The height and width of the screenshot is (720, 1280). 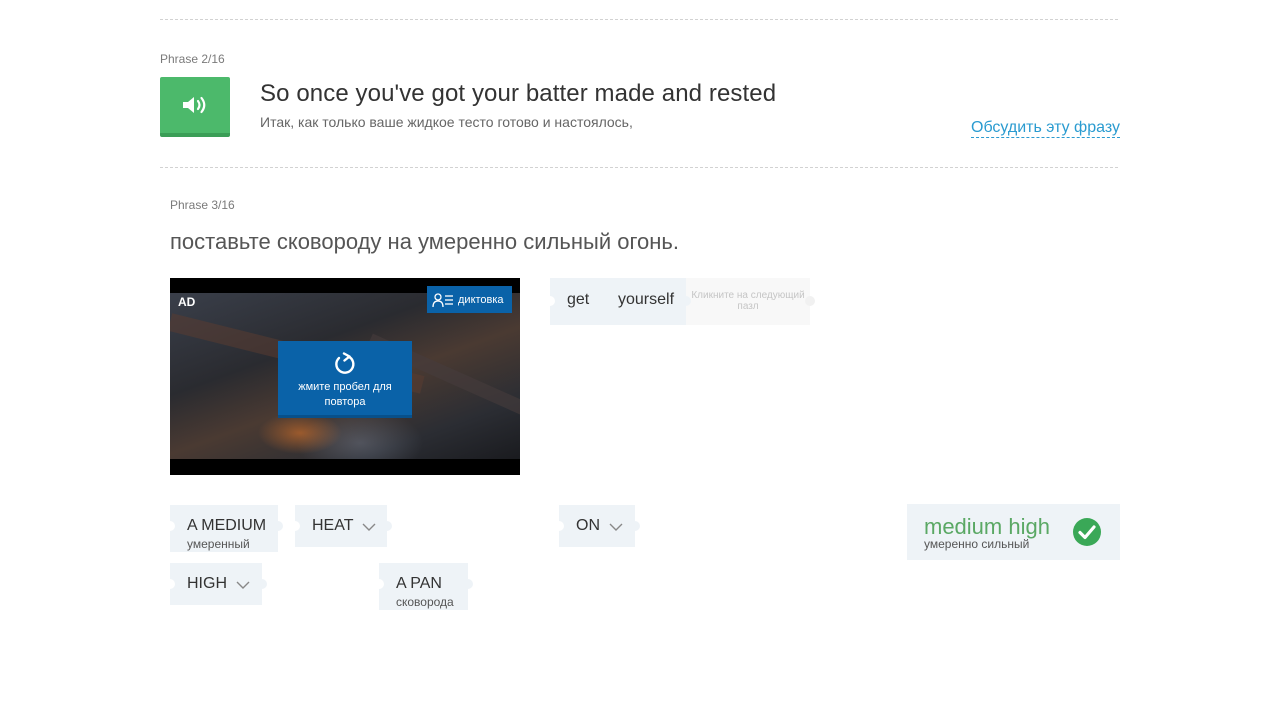 I want to click on dictation-icon, so click(x=442, y=299).